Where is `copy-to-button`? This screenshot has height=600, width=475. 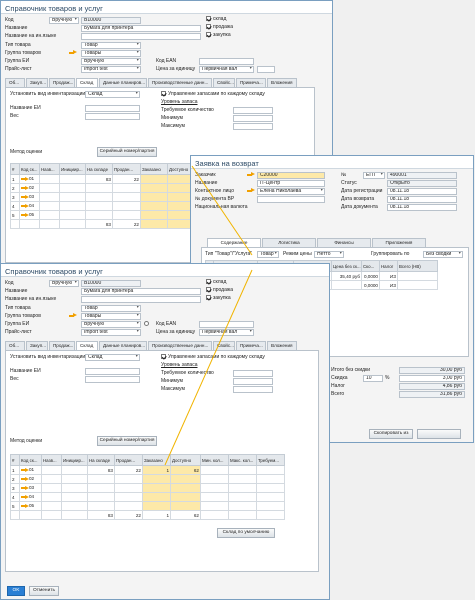 copy-to-button is located at coordinates (439, 434).